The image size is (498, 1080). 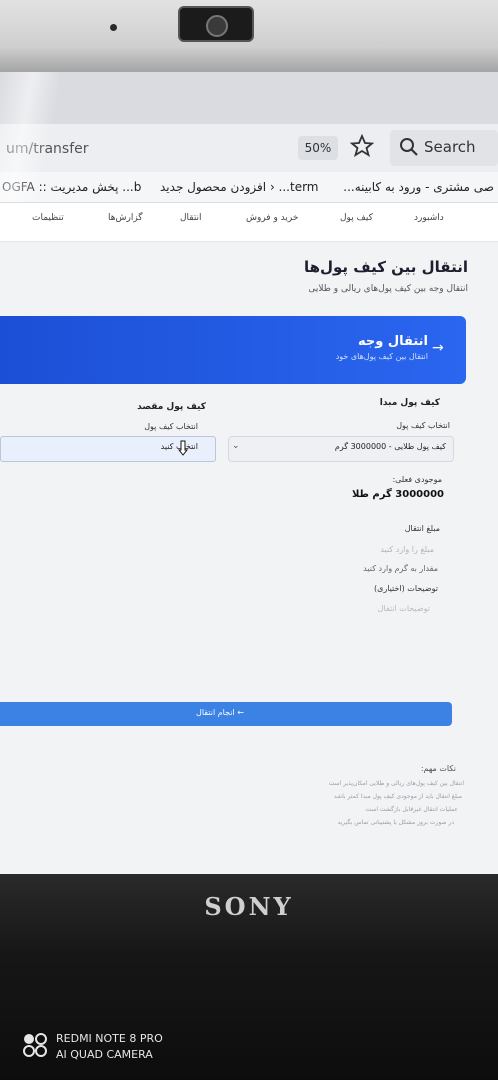 What do you see at coordinates (35, 1045) in the screenshot?
I see `camera-watermark-icon` at bounding box center [35, 1045].